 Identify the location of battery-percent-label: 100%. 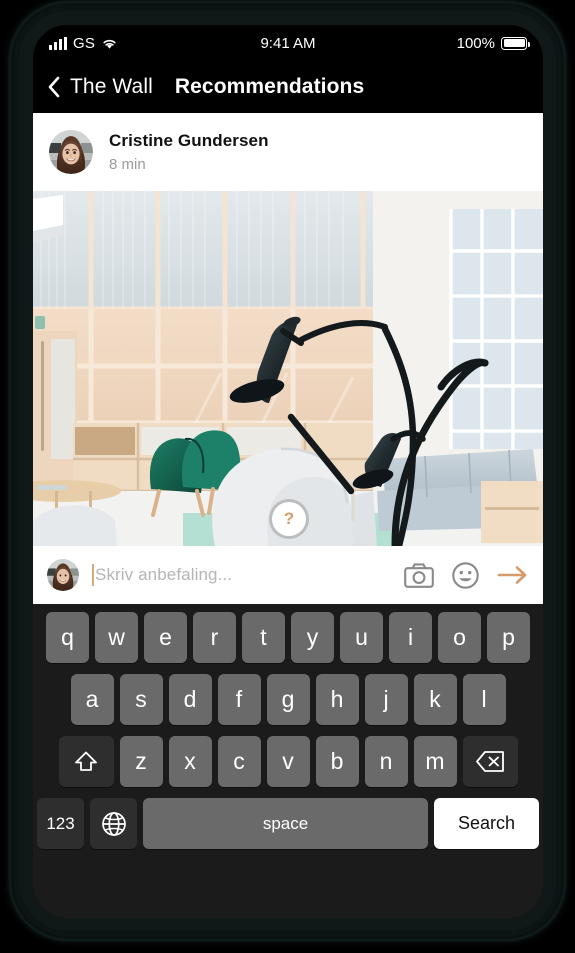
(475, 43).